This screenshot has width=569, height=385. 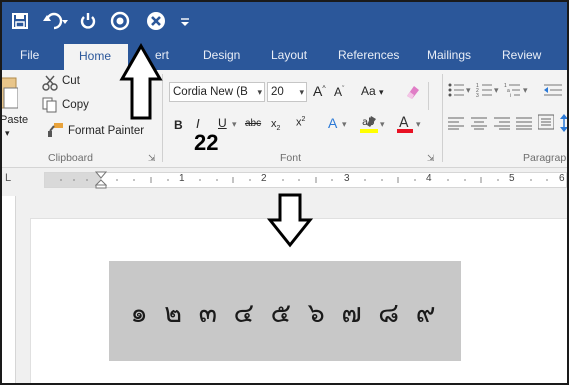 I want to click on strikethrough-button: abc, so click(x=253, y=123).